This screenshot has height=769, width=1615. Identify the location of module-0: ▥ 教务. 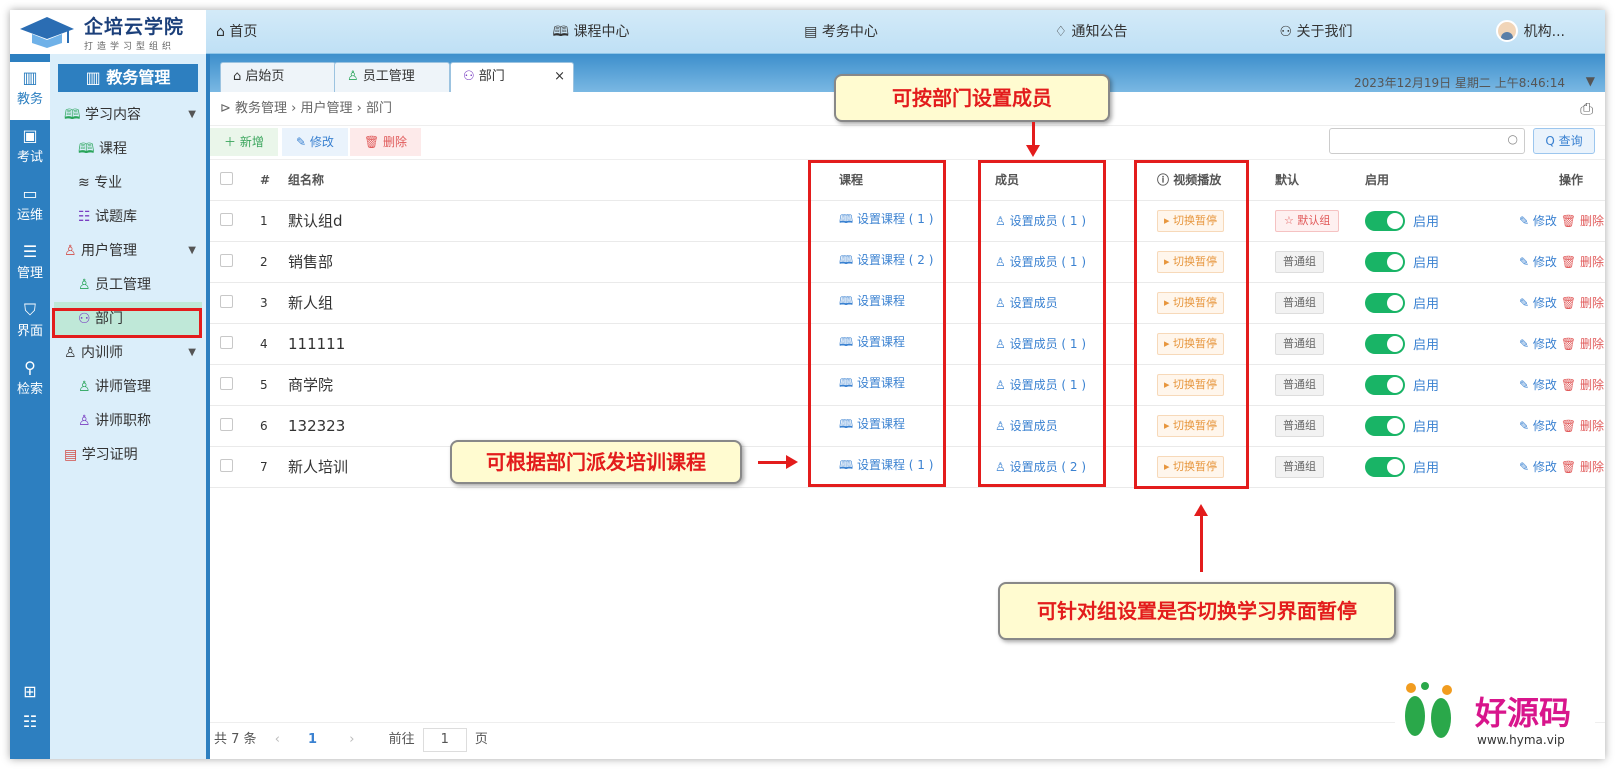
(30, 91).